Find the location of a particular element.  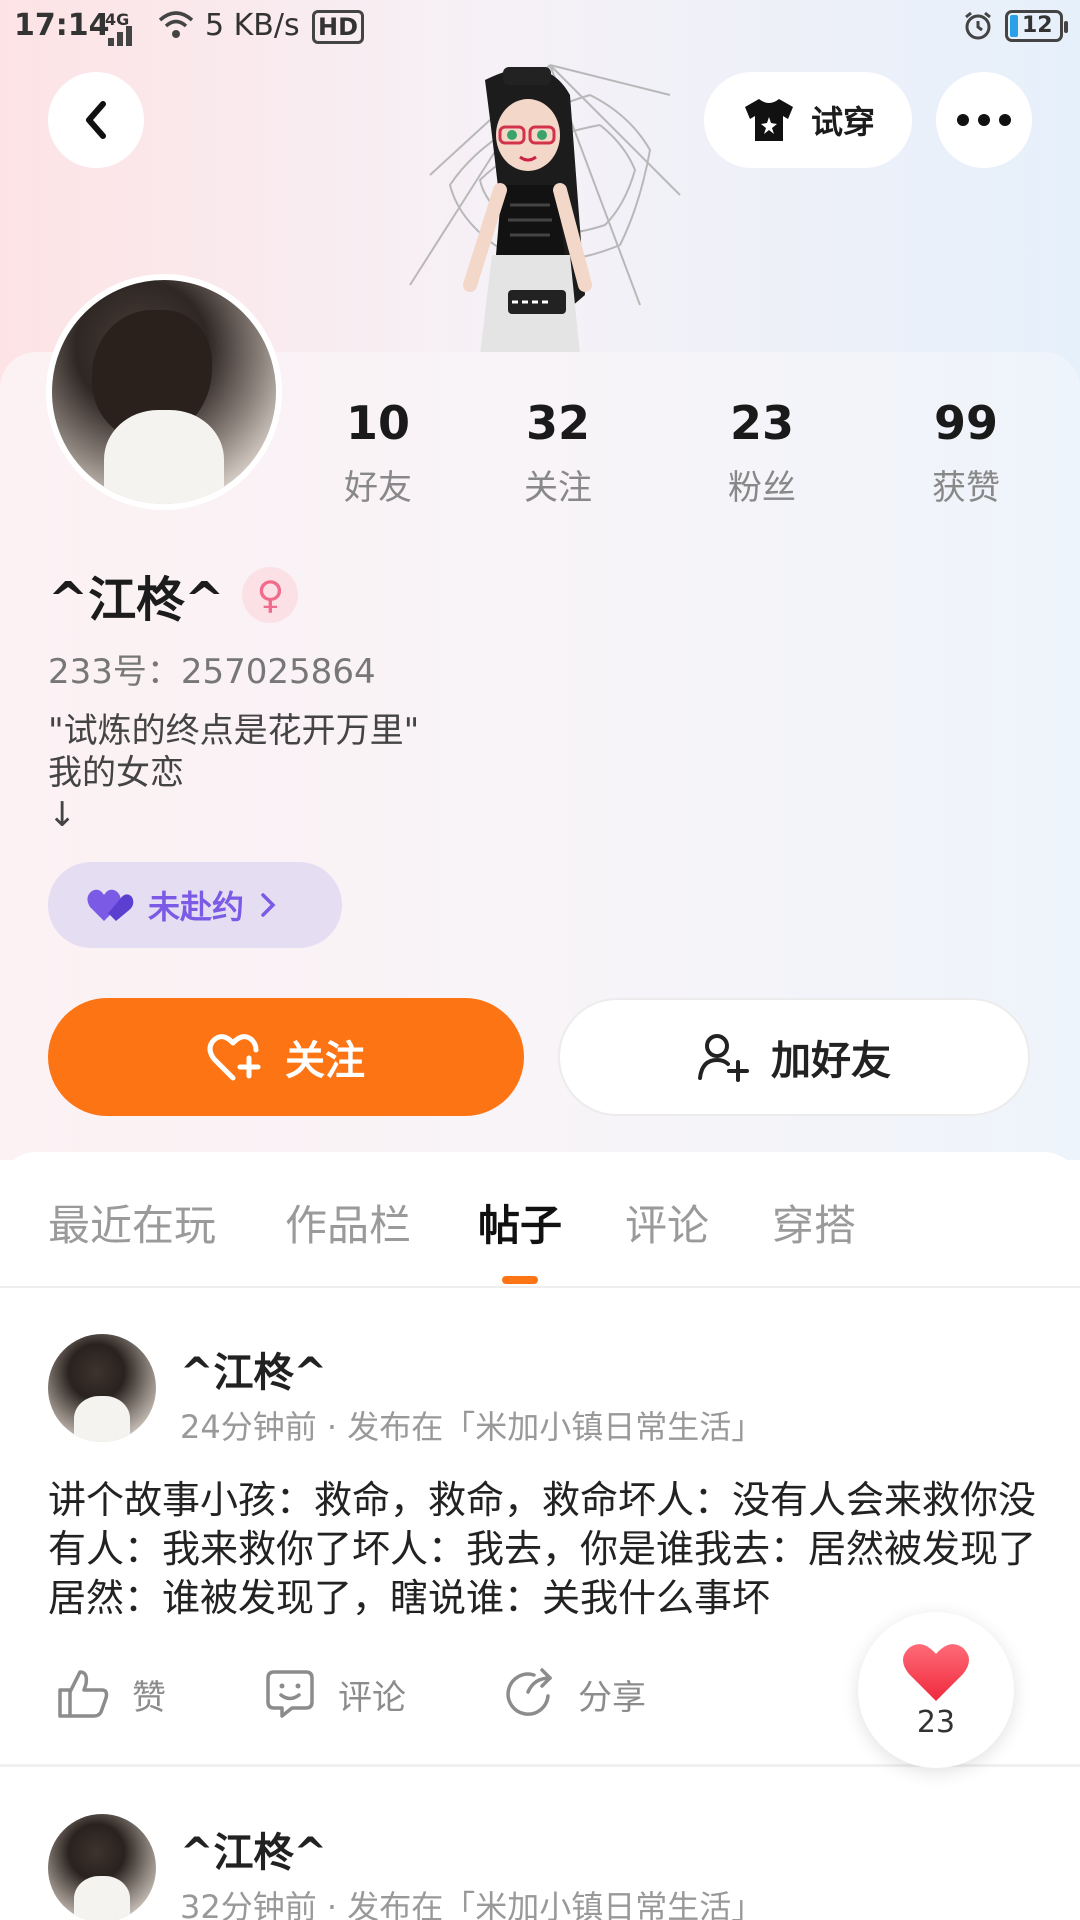

stat-value: 99 is located at coordinates (965, 423).